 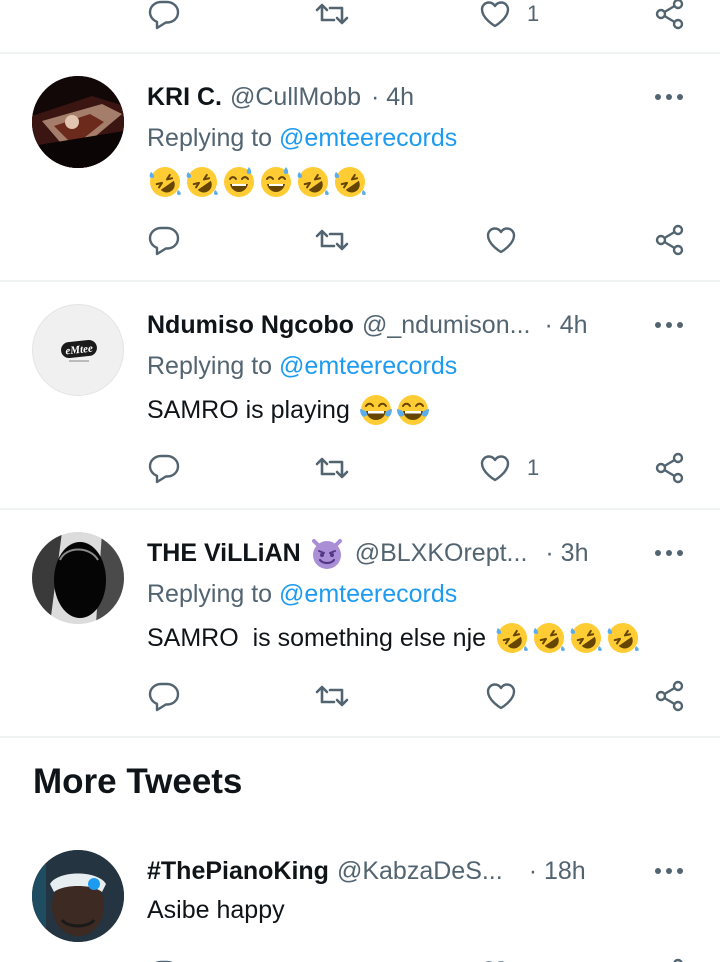 What do you see at coordinates (533, 13) in the screenshot?
I see `like-count: 1` at bounding box center [533, 13].